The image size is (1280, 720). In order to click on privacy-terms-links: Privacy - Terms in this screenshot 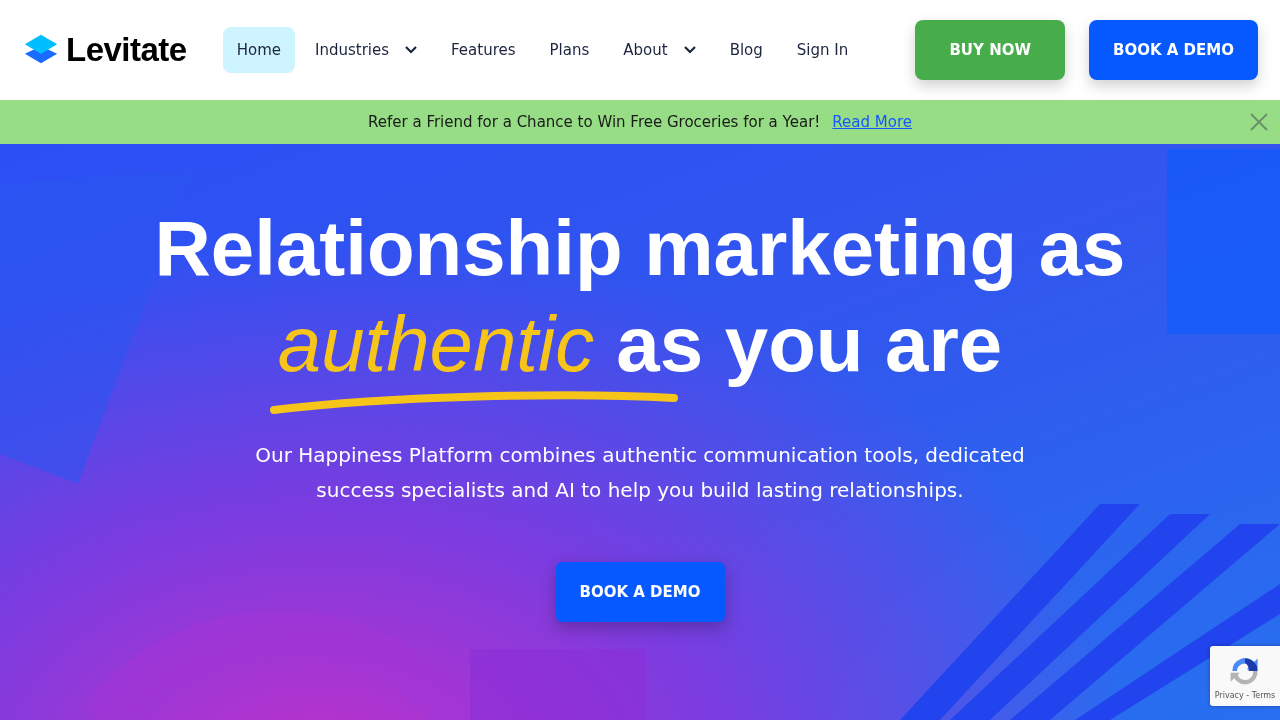, I will do `click(1245, 695)`.